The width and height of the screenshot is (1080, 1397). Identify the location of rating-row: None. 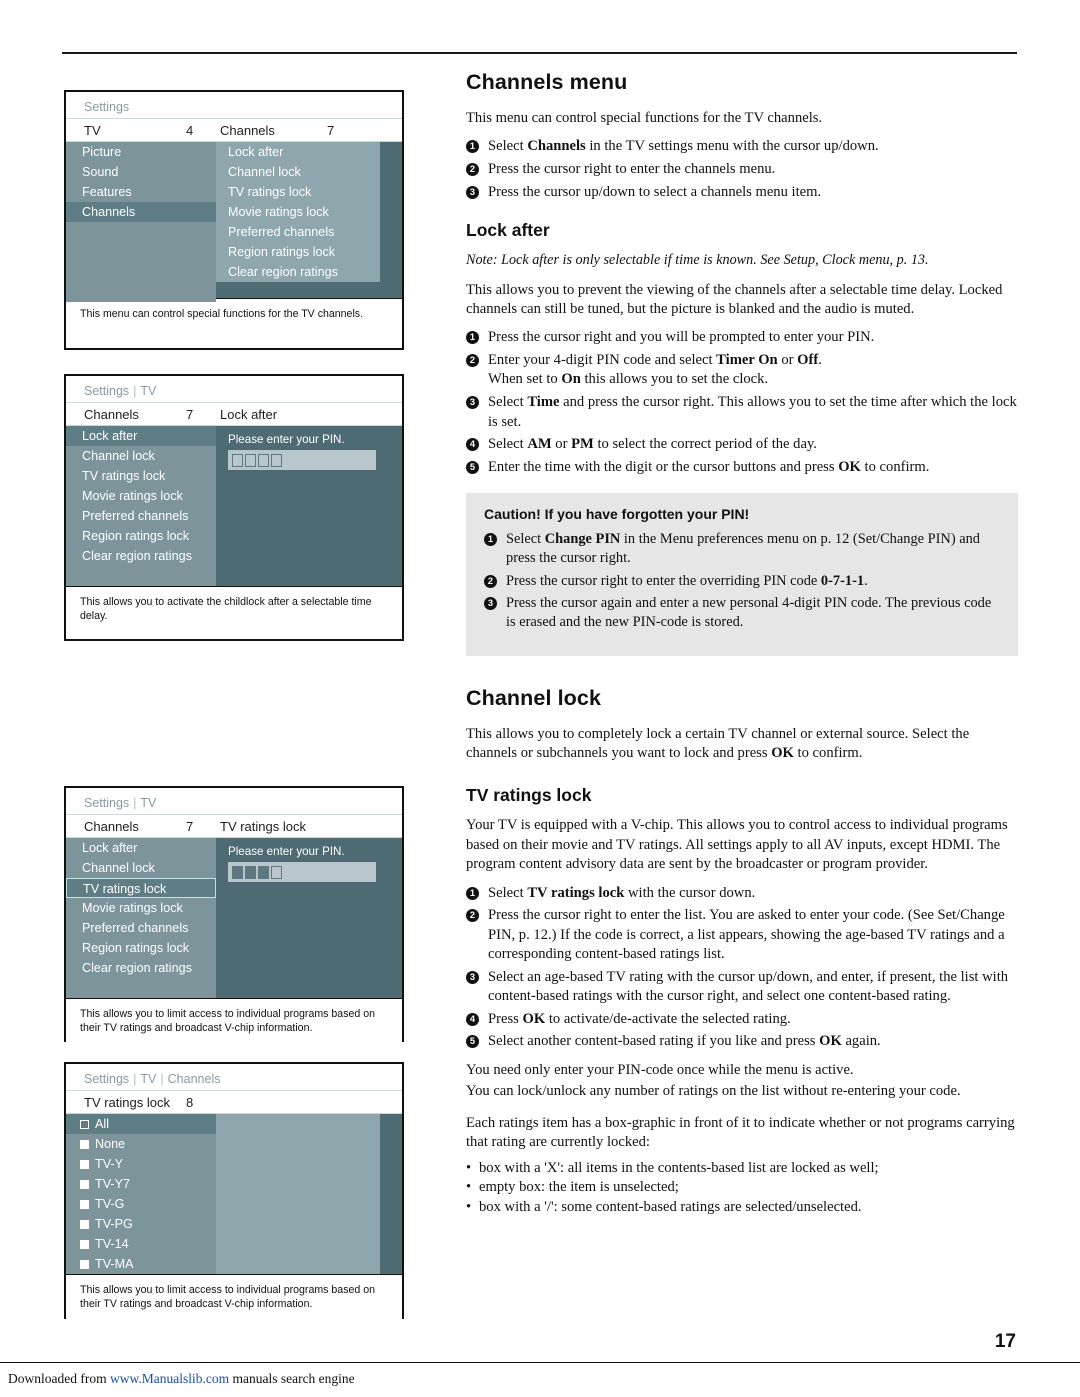
(234, 1144).